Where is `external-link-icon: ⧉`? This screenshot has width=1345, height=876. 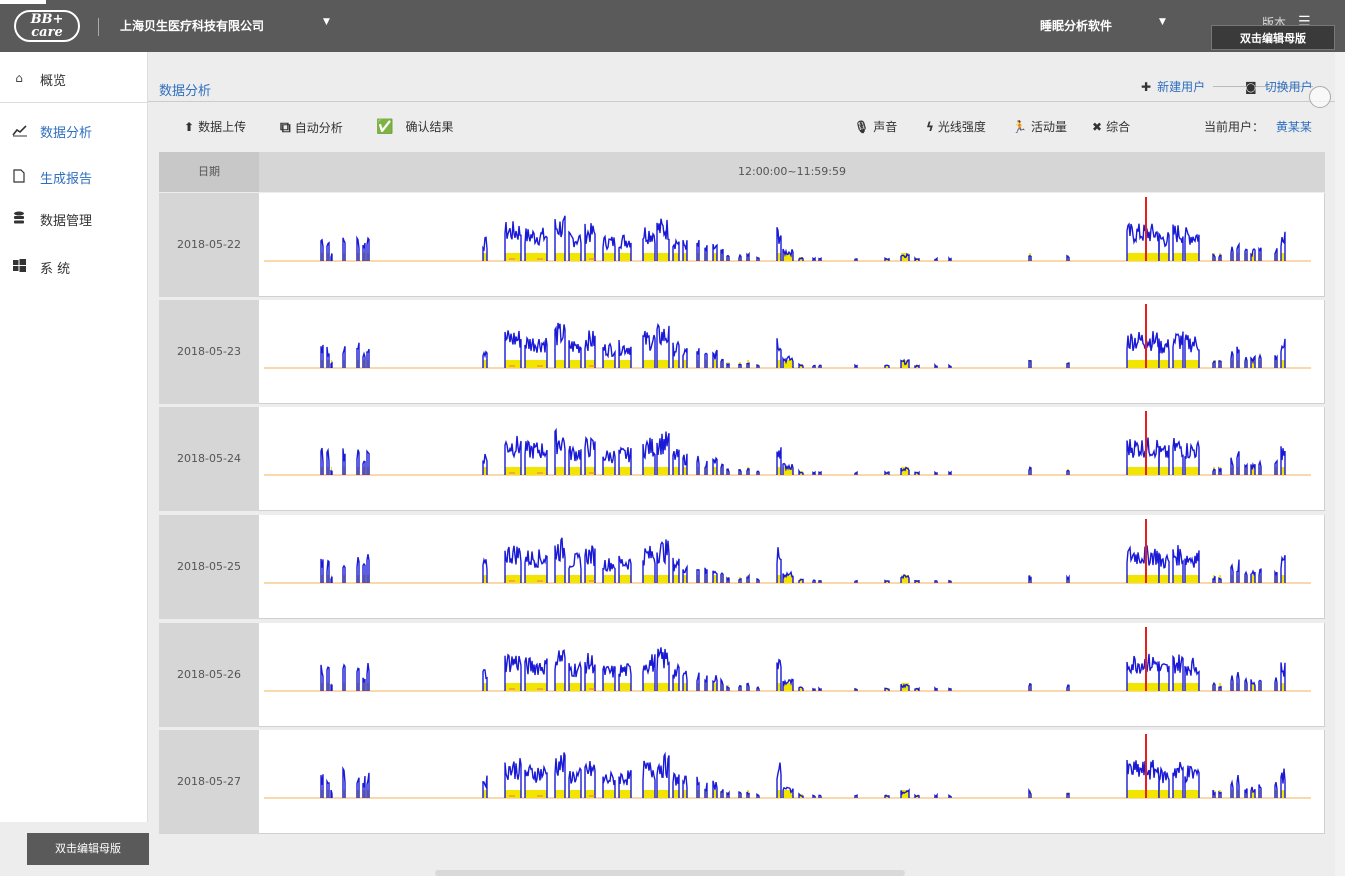
external-link-icon: ⧉ is located at coordinates (285, 127).